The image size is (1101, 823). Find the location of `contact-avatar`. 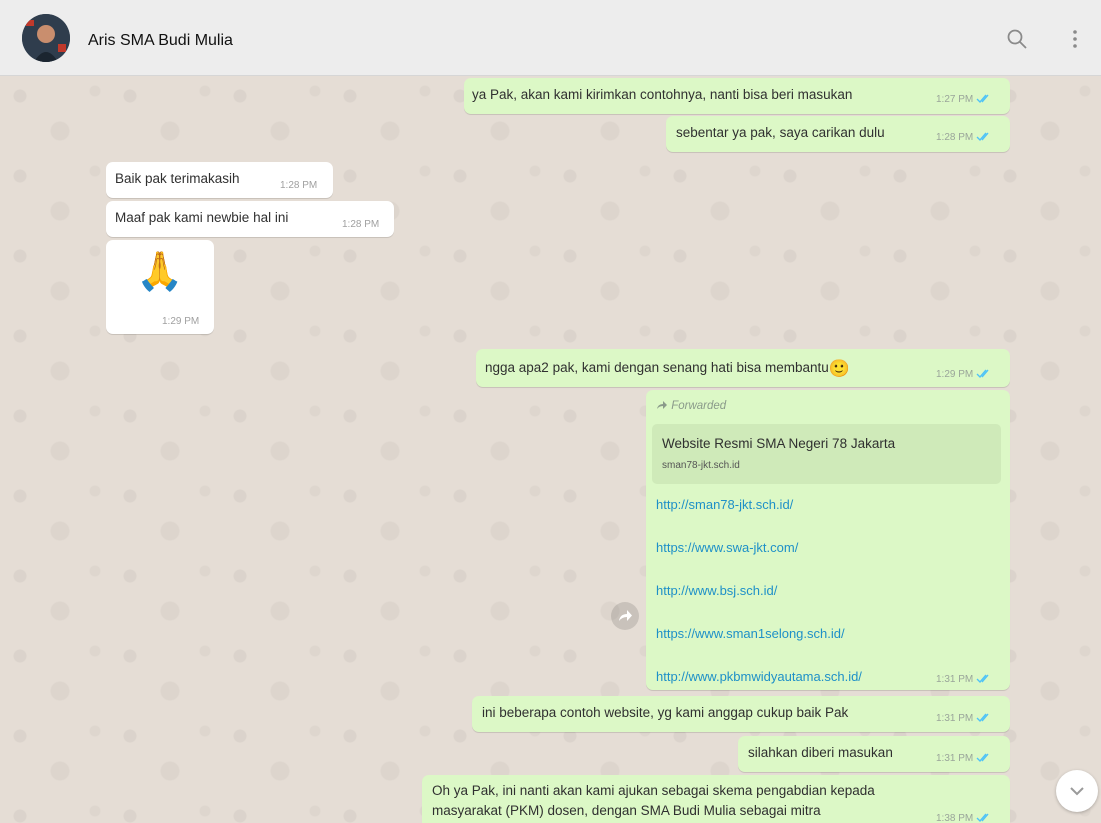

contact-avatar is located at coordinates (46, 38).